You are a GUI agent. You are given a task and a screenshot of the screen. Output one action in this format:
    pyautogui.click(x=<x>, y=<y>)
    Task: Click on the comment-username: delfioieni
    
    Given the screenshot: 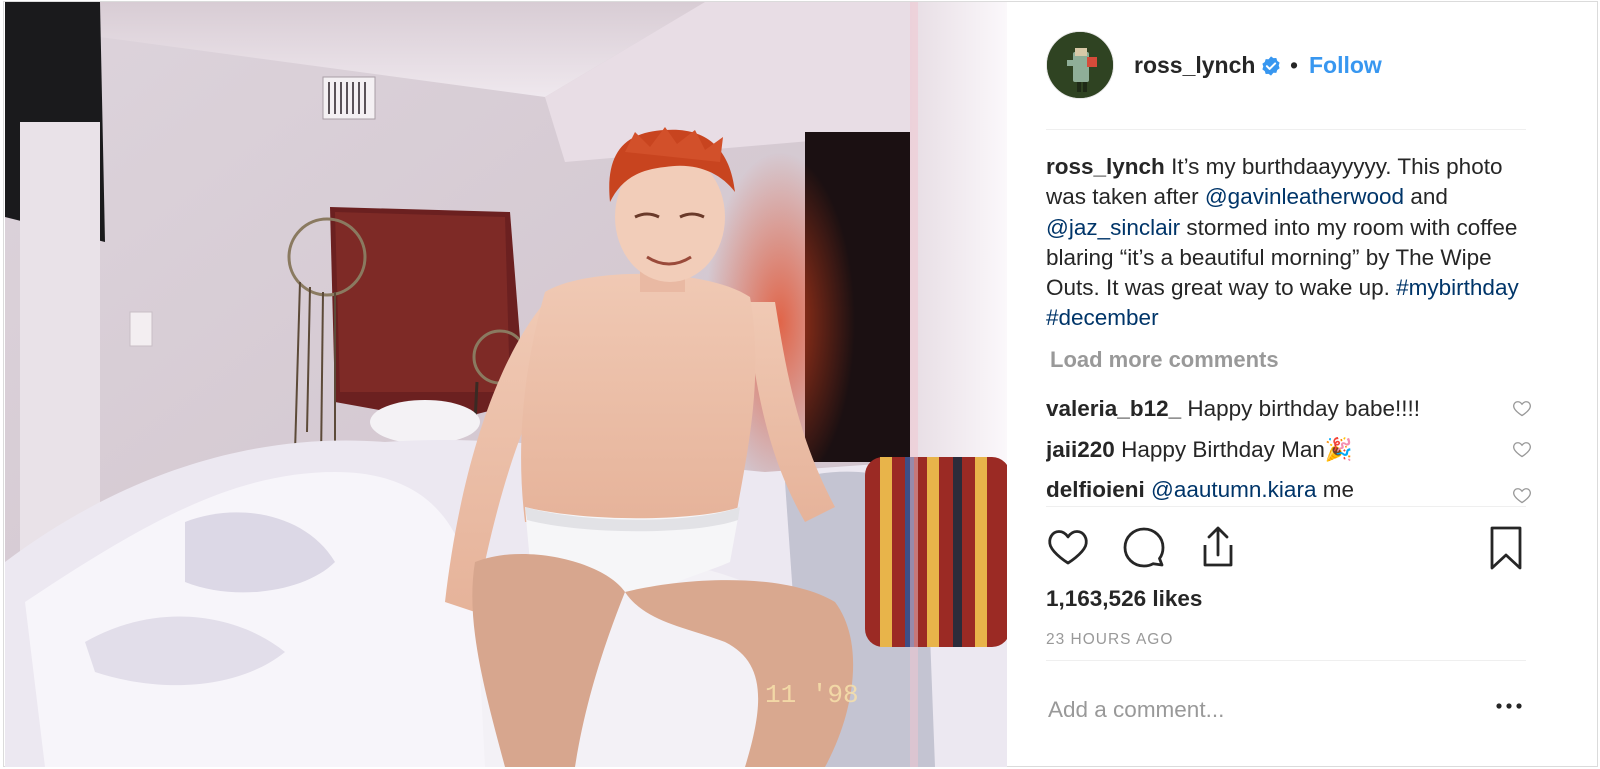 What is the action you would take?
    pyautogui.click(x=1095, y=489)
    